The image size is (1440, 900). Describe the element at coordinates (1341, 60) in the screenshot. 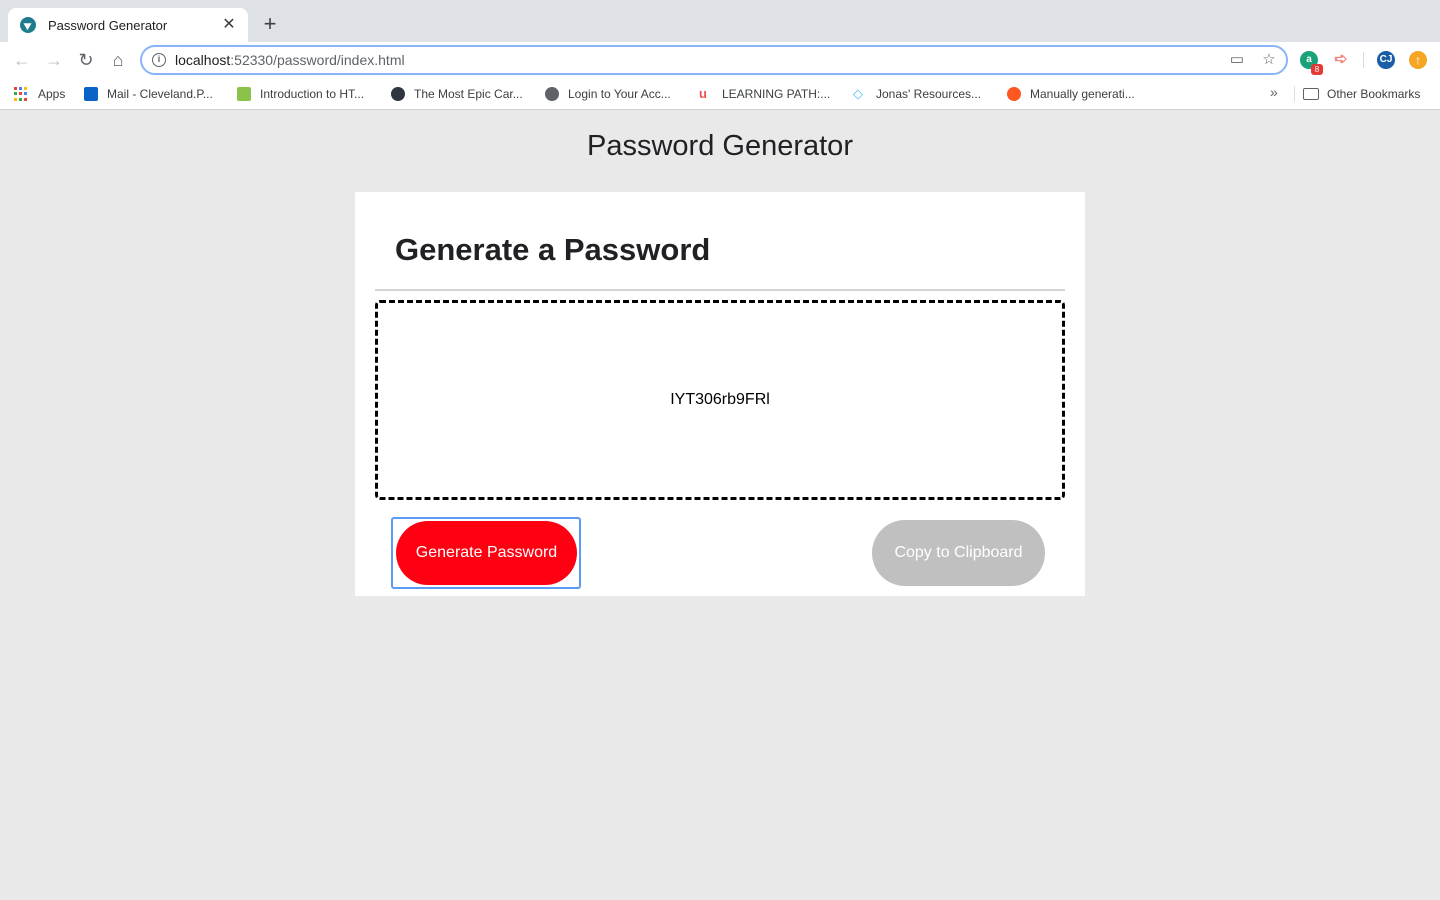

I see `share-extension-icon: ➪` at that location.